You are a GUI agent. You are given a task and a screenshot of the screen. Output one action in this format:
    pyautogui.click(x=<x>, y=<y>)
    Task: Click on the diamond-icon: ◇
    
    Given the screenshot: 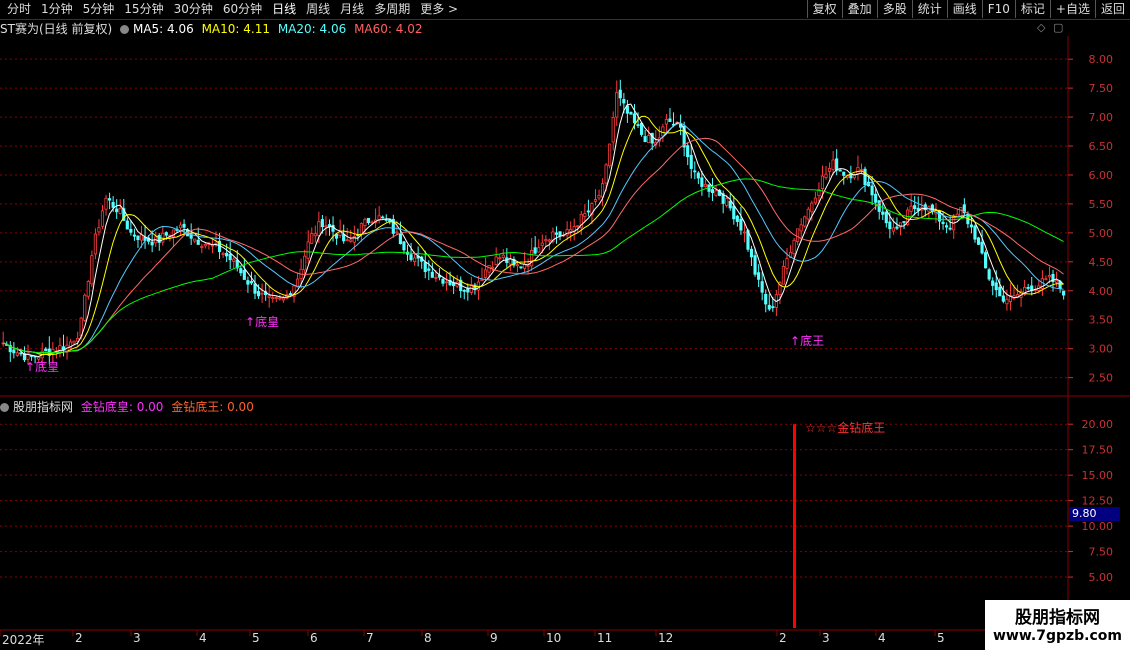 What is the action you would take?
    pyautogui.click(x=1041, y=27)
    